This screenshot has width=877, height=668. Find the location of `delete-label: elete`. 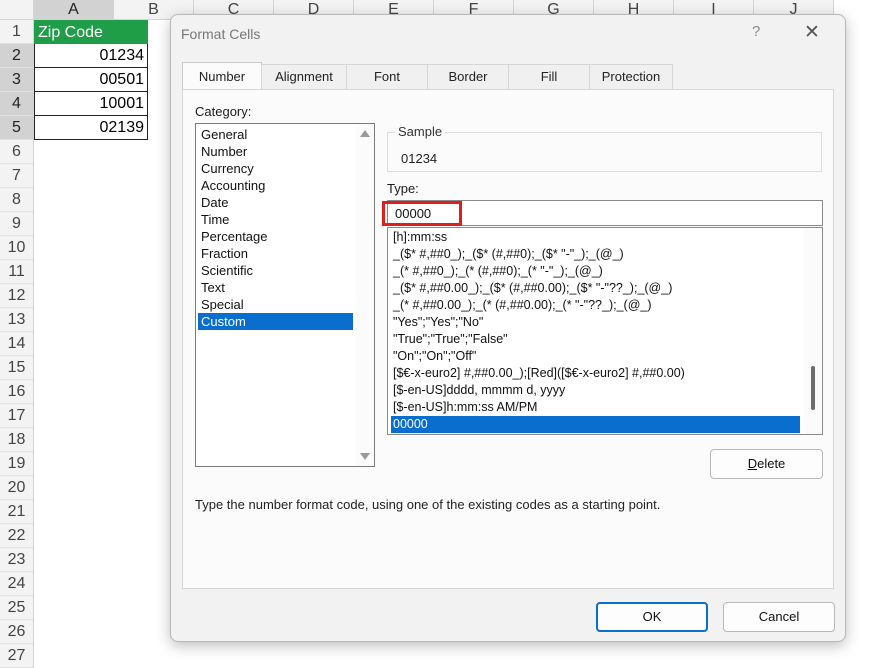

delete-label: elete is located at coordinates (771, 463).